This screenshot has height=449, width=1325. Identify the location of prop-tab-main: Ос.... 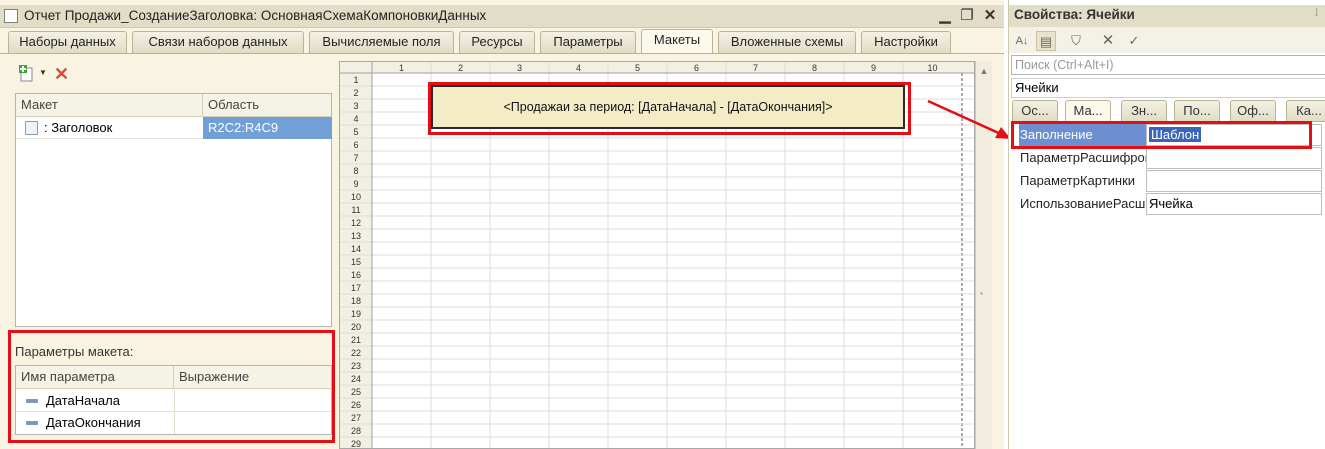
(1035, 111).